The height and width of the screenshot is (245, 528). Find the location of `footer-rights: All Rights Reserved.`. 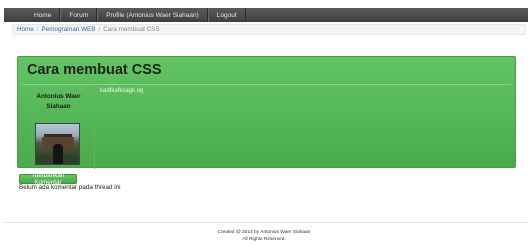

footer-rights: All Rights Reserved. is located at coordinates (264, 239).